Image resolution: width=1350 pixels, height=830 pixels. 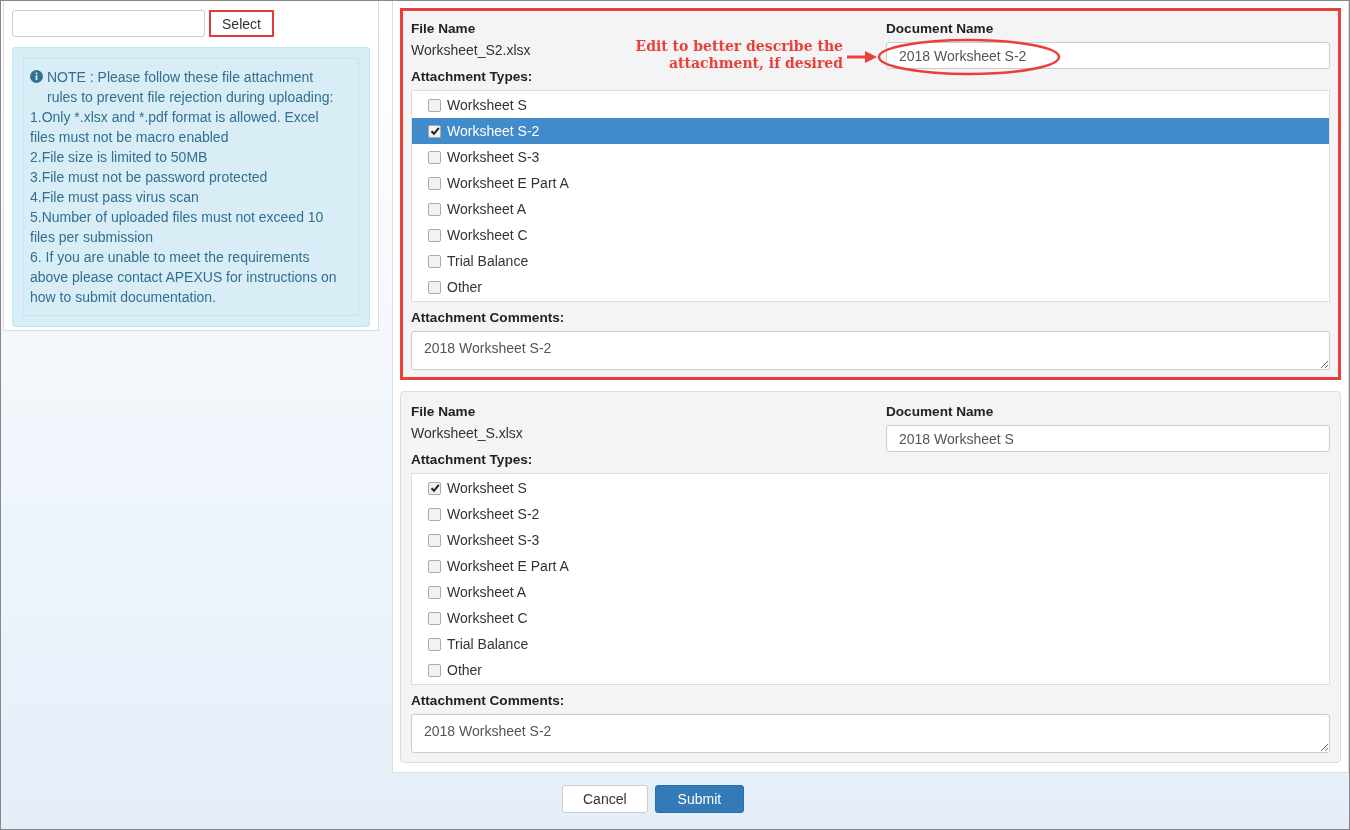 I want to click on annotation-text: Edit to better describe the attachment, if desired, so click(x=738, y=55).